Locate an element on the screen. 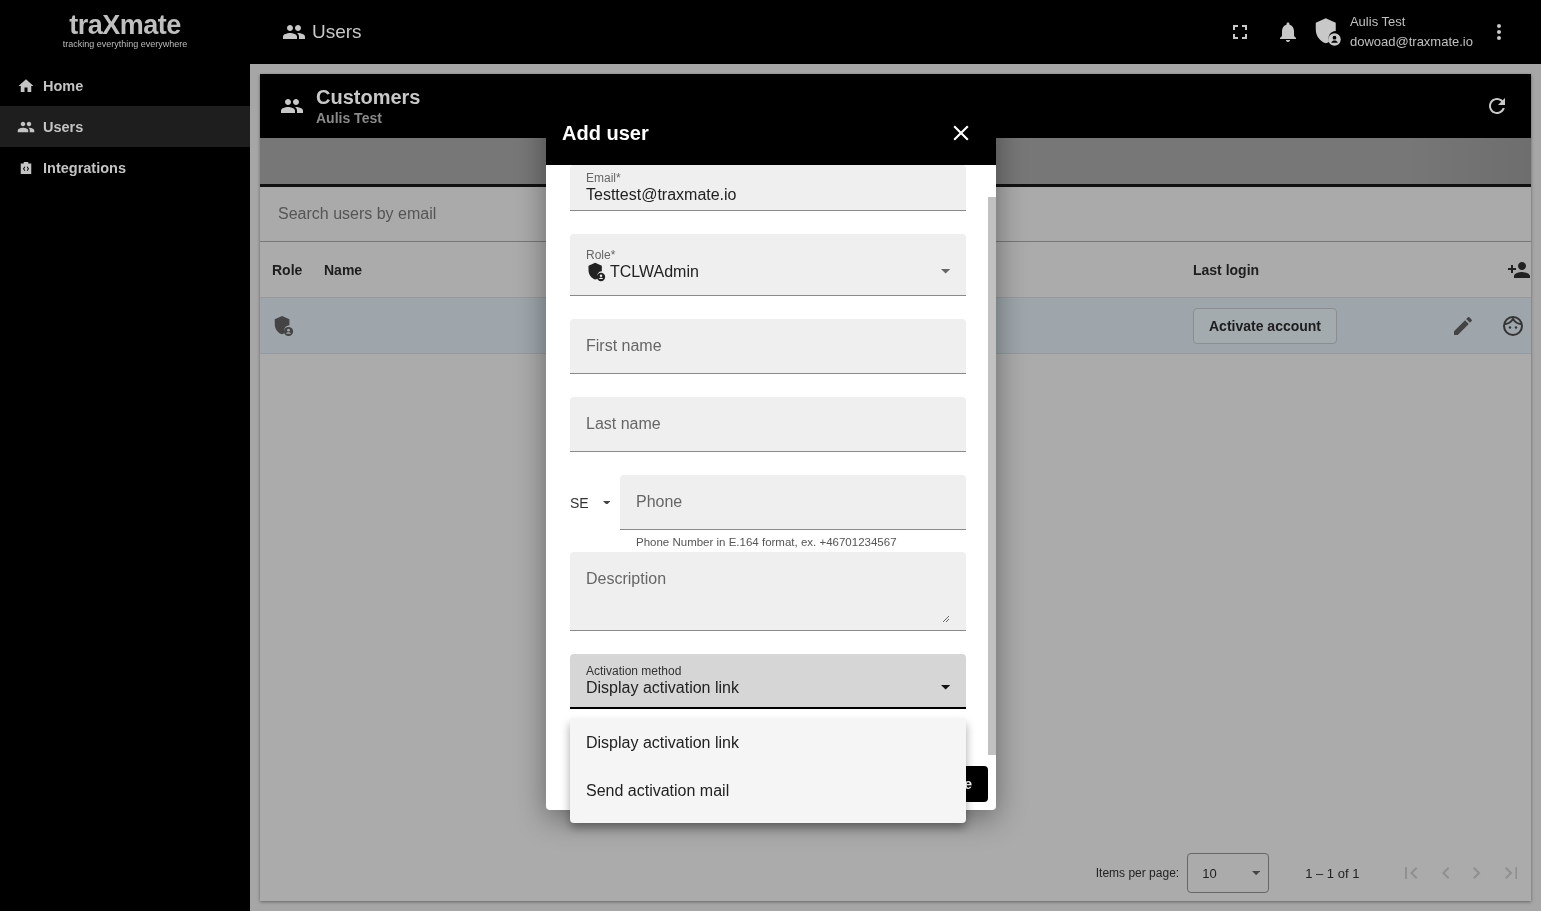  page-title: Users is located at coordinates (337, 32).